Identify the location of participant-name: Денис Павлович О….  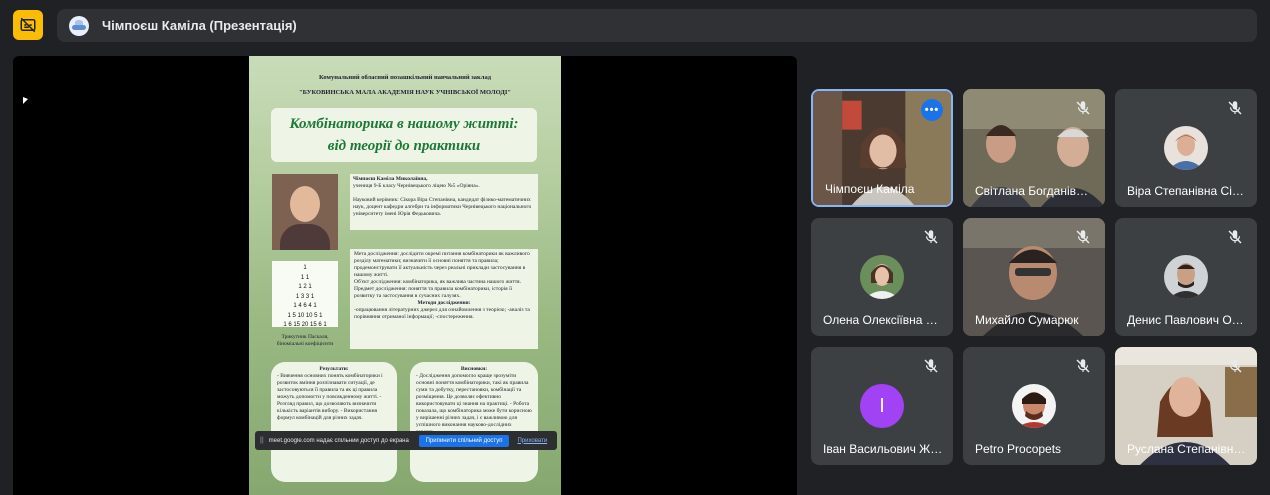
(1185, 320).